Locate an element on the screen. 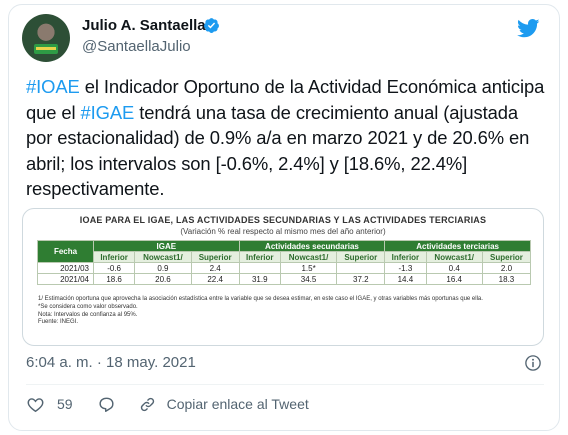 This screenshot has width=568, height=435. link-icon is located at coordinates (147, 404).